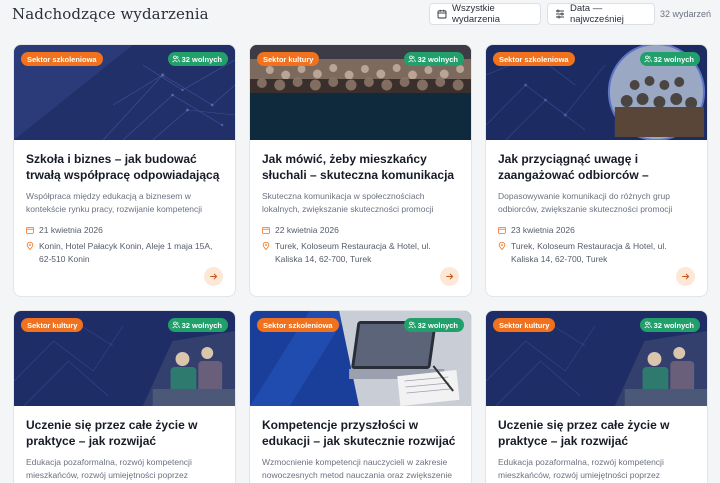 The height and width of the screenshot is (483, 720). Describe the element at coordinates (307, 230) in the screenshot. I see `event-date-text: 22 kwietnia 2026` at that location.